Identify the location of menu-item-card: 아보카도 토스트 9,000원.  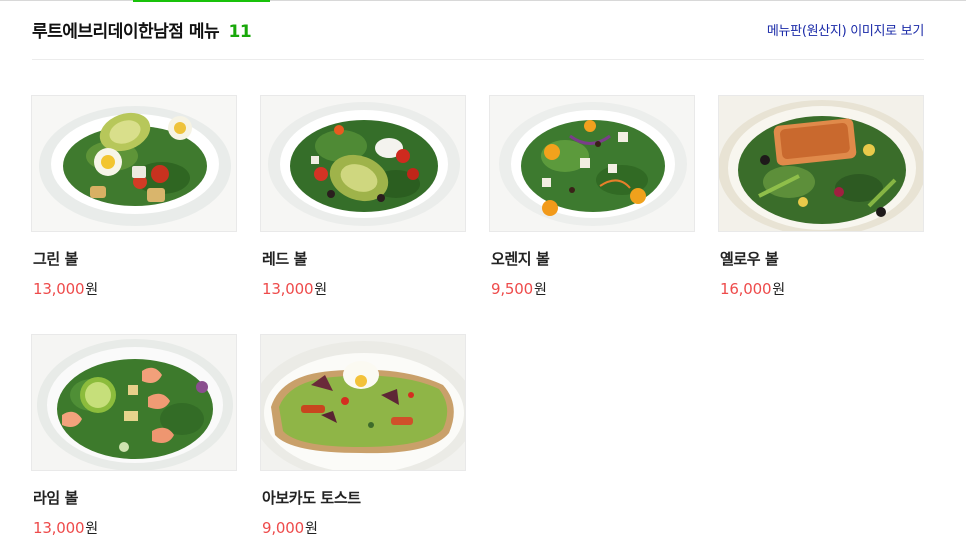
(363, 436).